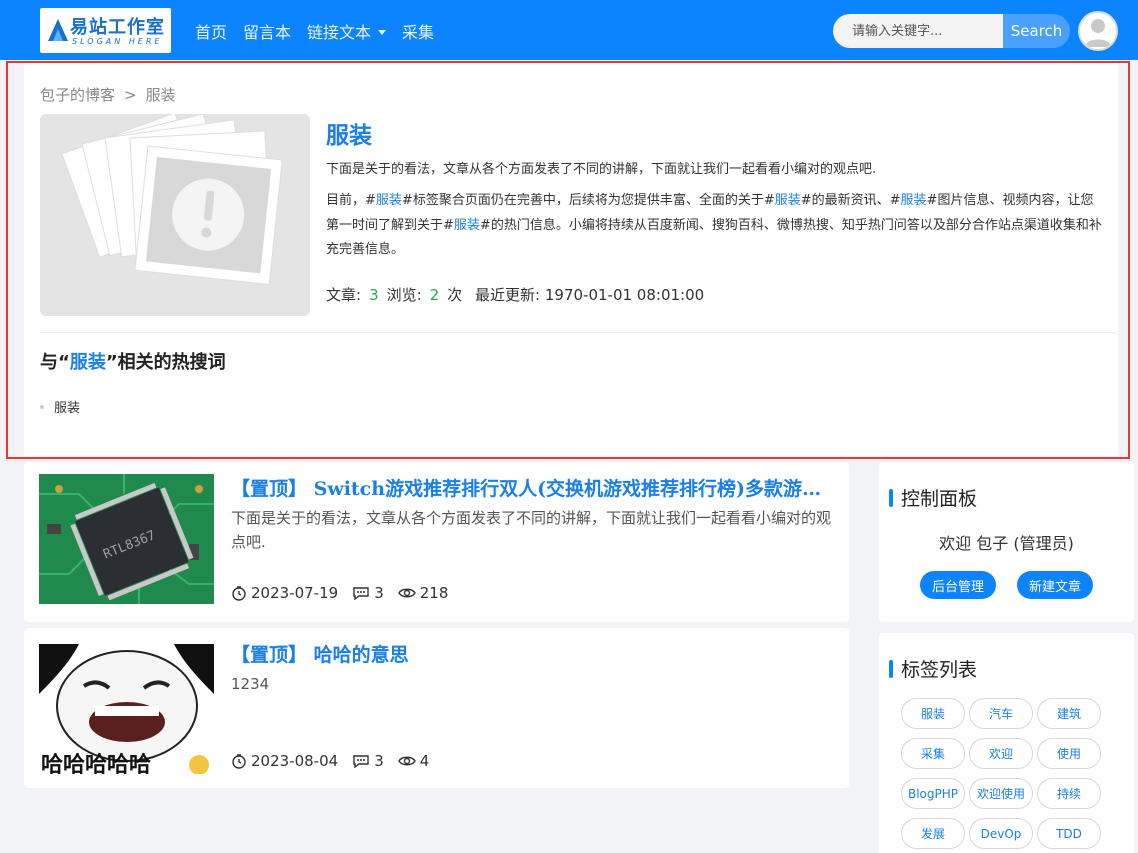 Image resolution: width=1138 pixels, height=853 pixels. Describe the element at coordinates (96, 763) in the screenshot. I see `meme-caption: 哈哈哈哈哈` at that location.